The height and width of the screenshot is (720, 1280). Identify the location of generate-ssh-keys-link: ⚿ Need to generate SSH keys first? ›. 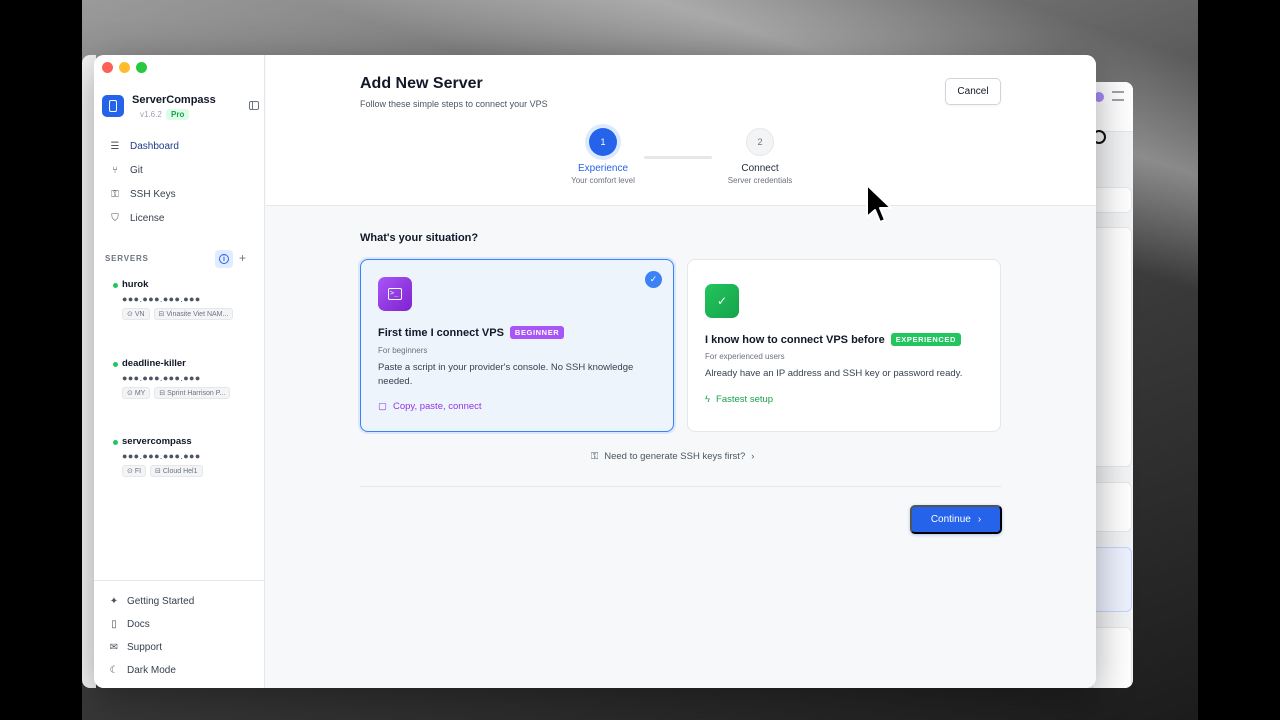
(672, 456).